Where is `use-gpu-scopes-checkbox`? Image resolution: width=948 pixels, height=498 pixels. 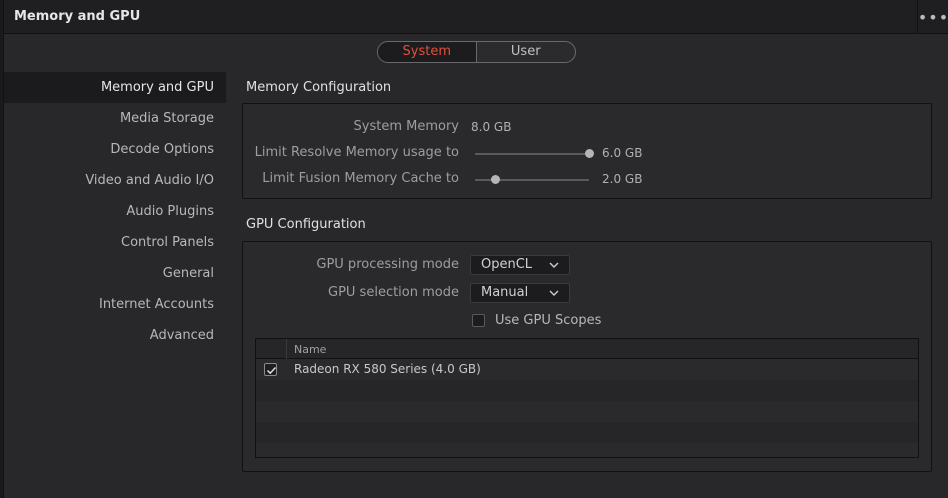
use-gpu-scopes-checkbox is located at coordinates (478, 320).